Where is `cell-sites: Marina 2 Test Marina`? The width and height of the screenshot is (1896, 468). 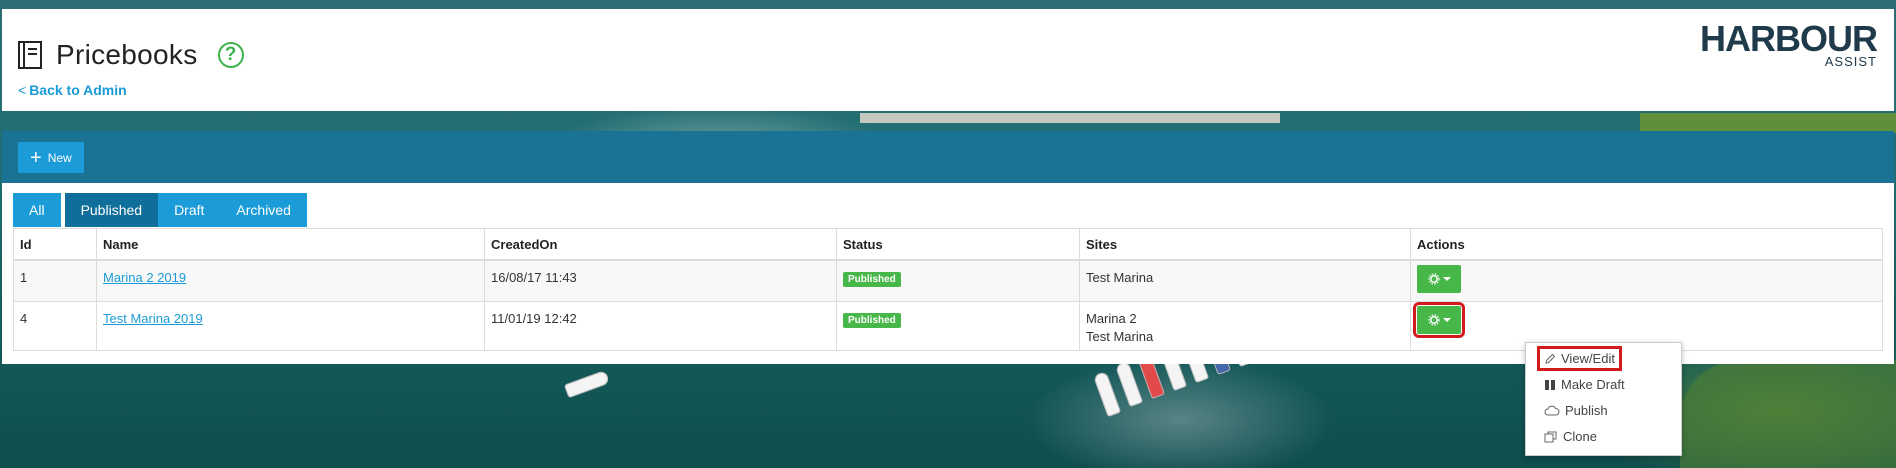
cell-sites: Marina 2 Test Marina is located at coordinates (1245, 326).